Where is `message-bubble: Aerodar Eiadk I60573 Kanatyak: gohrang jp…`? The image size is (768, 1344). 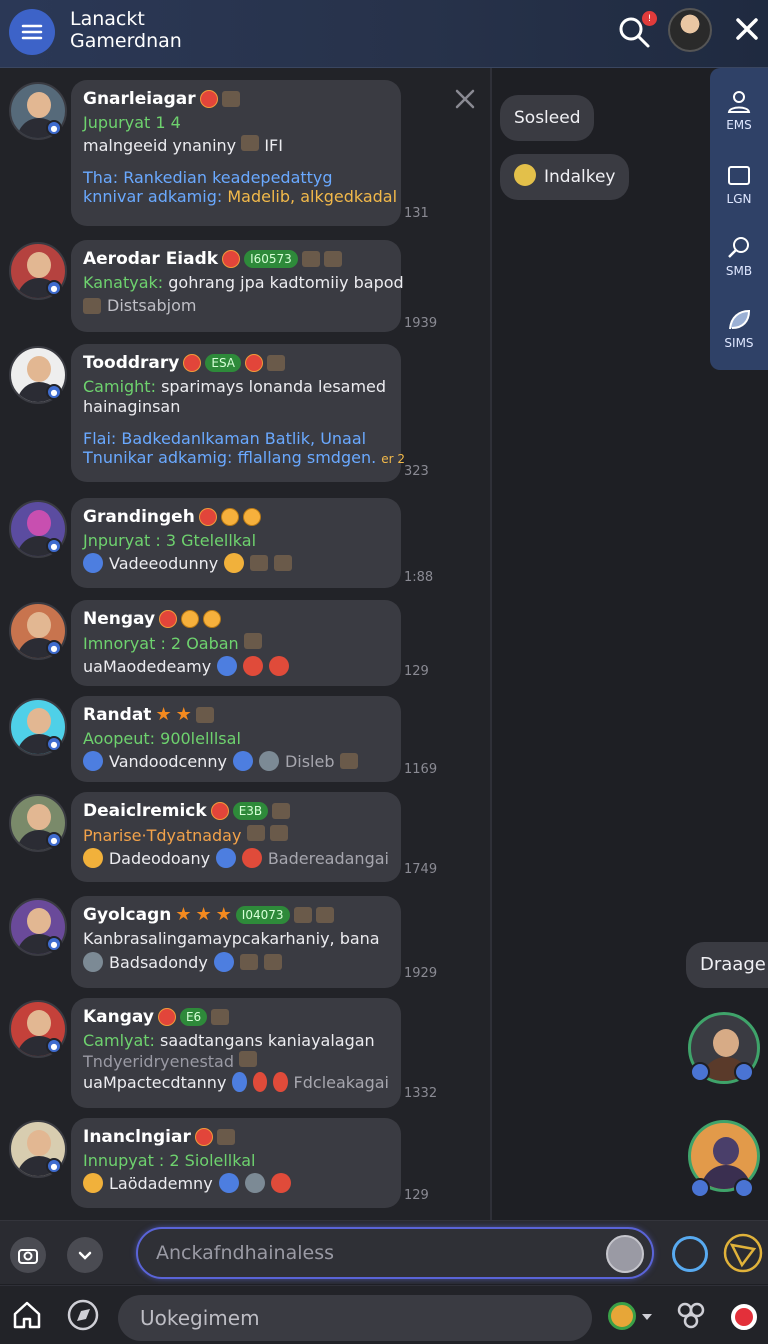 message-bubble: Aerodar Eiadk I60573 Kanatyak: gohrang jp… is located at coordinates (237, 286).